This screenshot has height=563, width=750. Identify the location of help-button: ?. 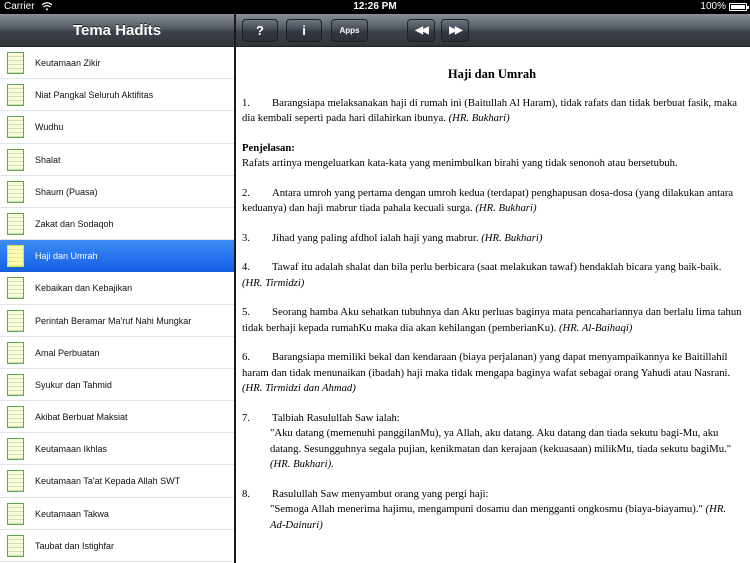
(260, 30).